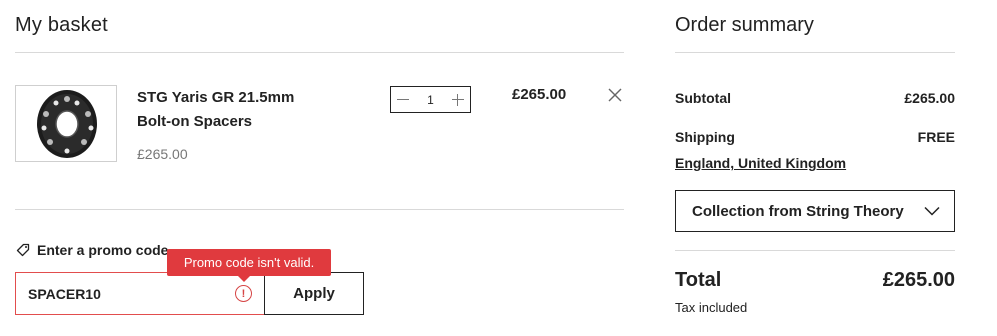  Describe the element at coordinates (103, 250) in the screenshot. I see `promo-code-label-text: Enter a promo code` at that location.